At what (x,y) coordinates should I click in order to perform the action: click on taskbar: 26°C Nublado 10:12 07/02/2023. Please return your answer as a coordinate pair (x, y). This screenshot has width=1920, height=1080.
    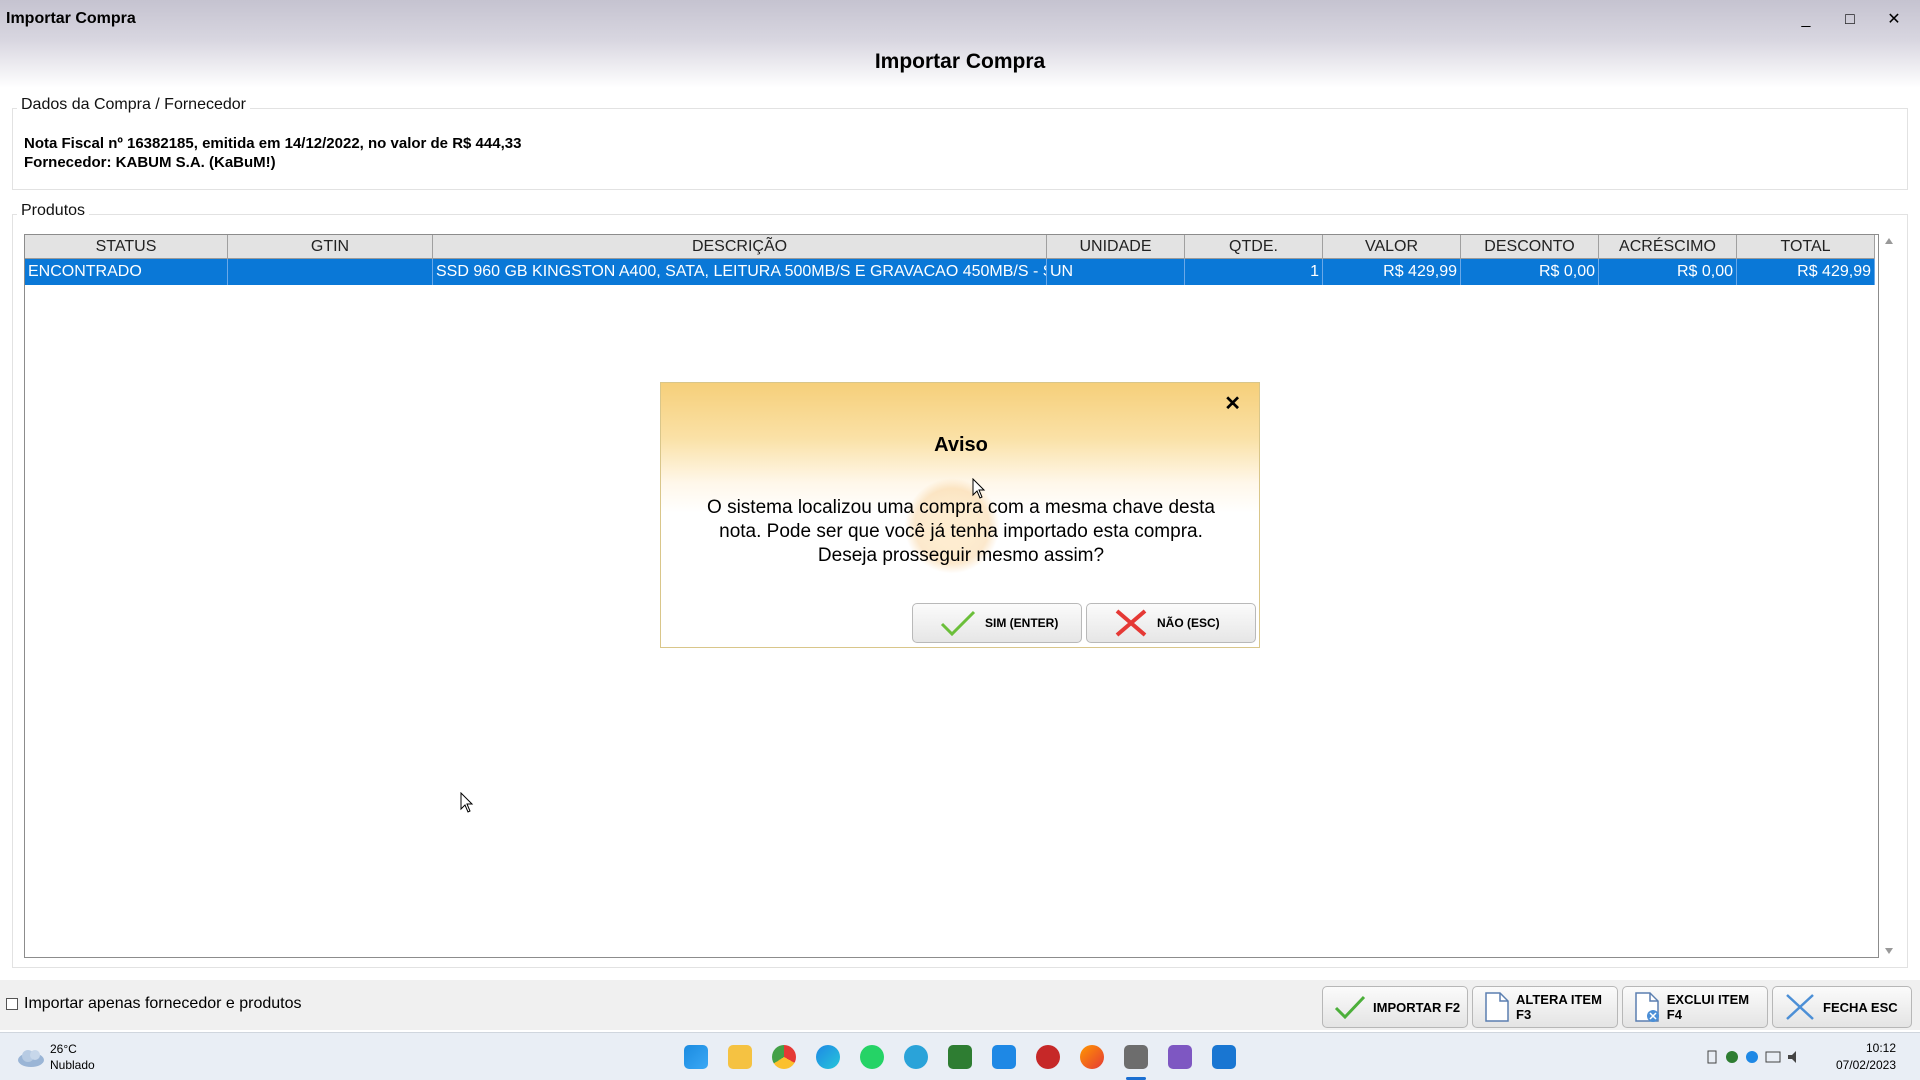
    Looking at the image, I should click on (960, 1056).